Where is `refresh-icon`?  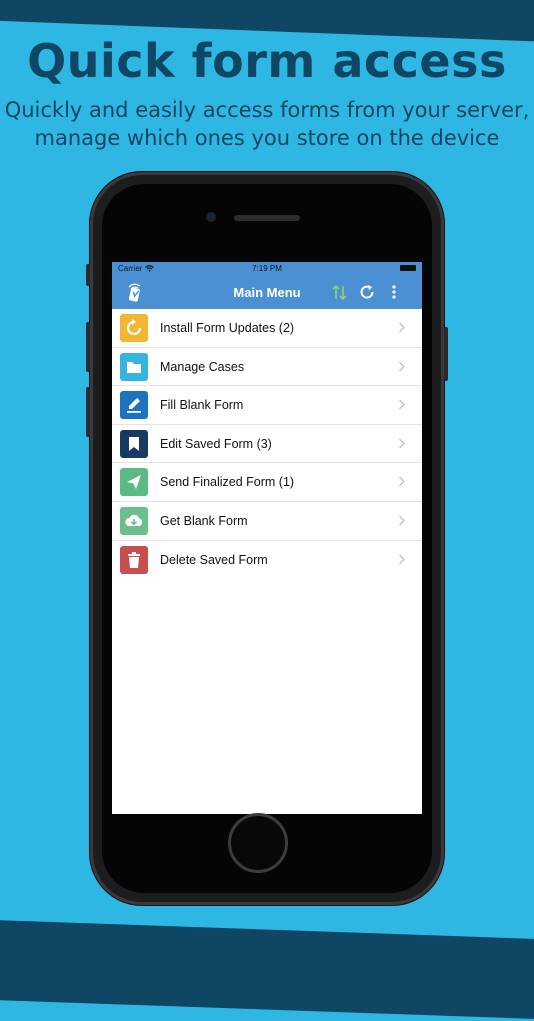 refresh-icon is located at coordinates (367, 292).